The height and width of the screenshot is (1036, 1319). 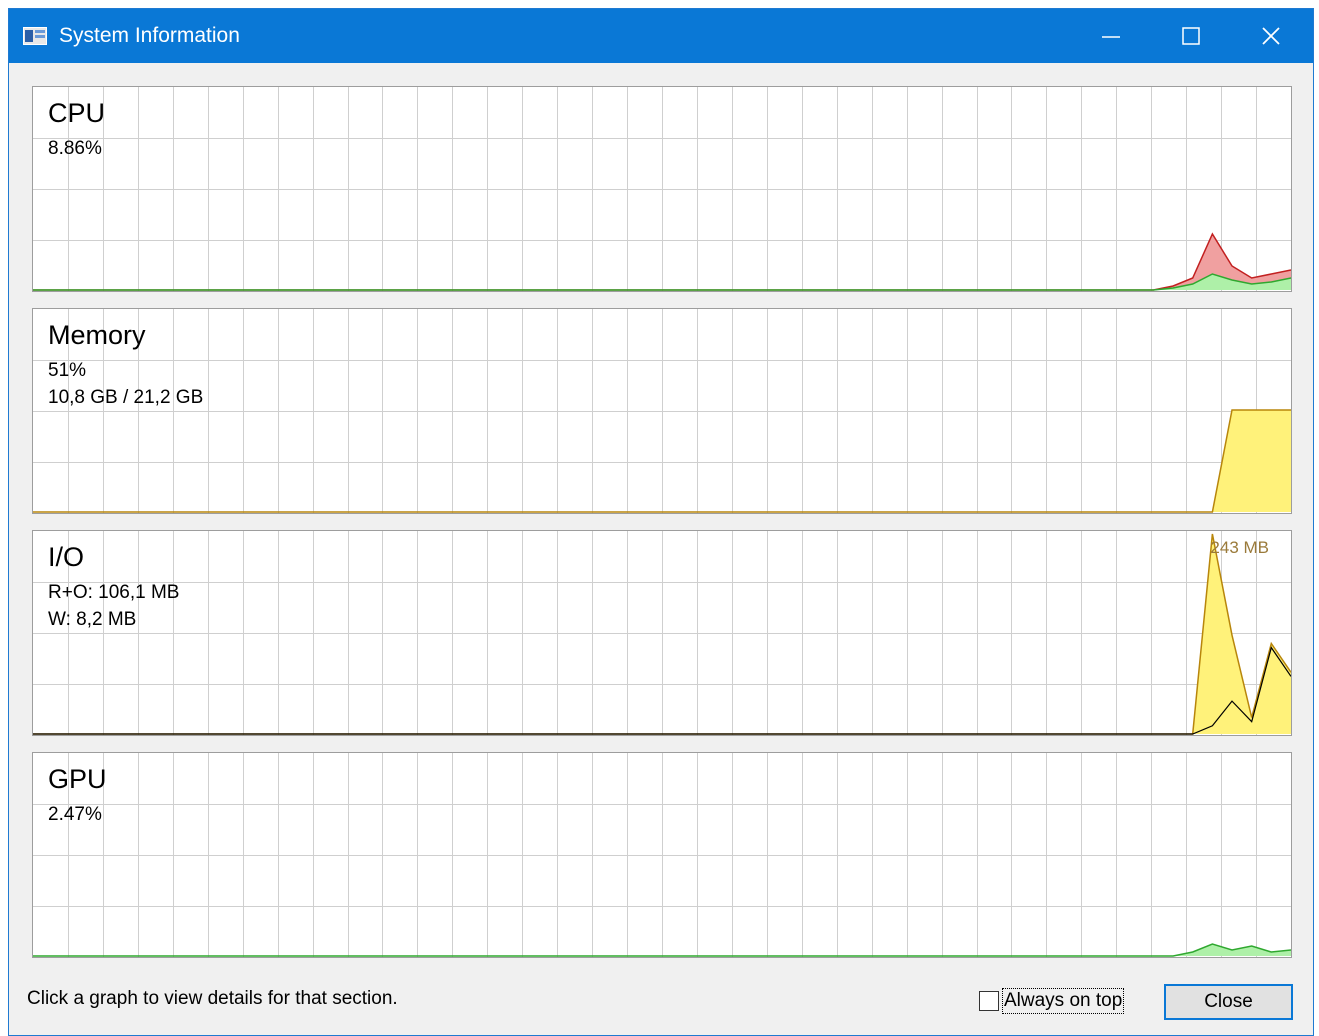 I want to click on title-bar: System Information, so click(x=661, y=36).